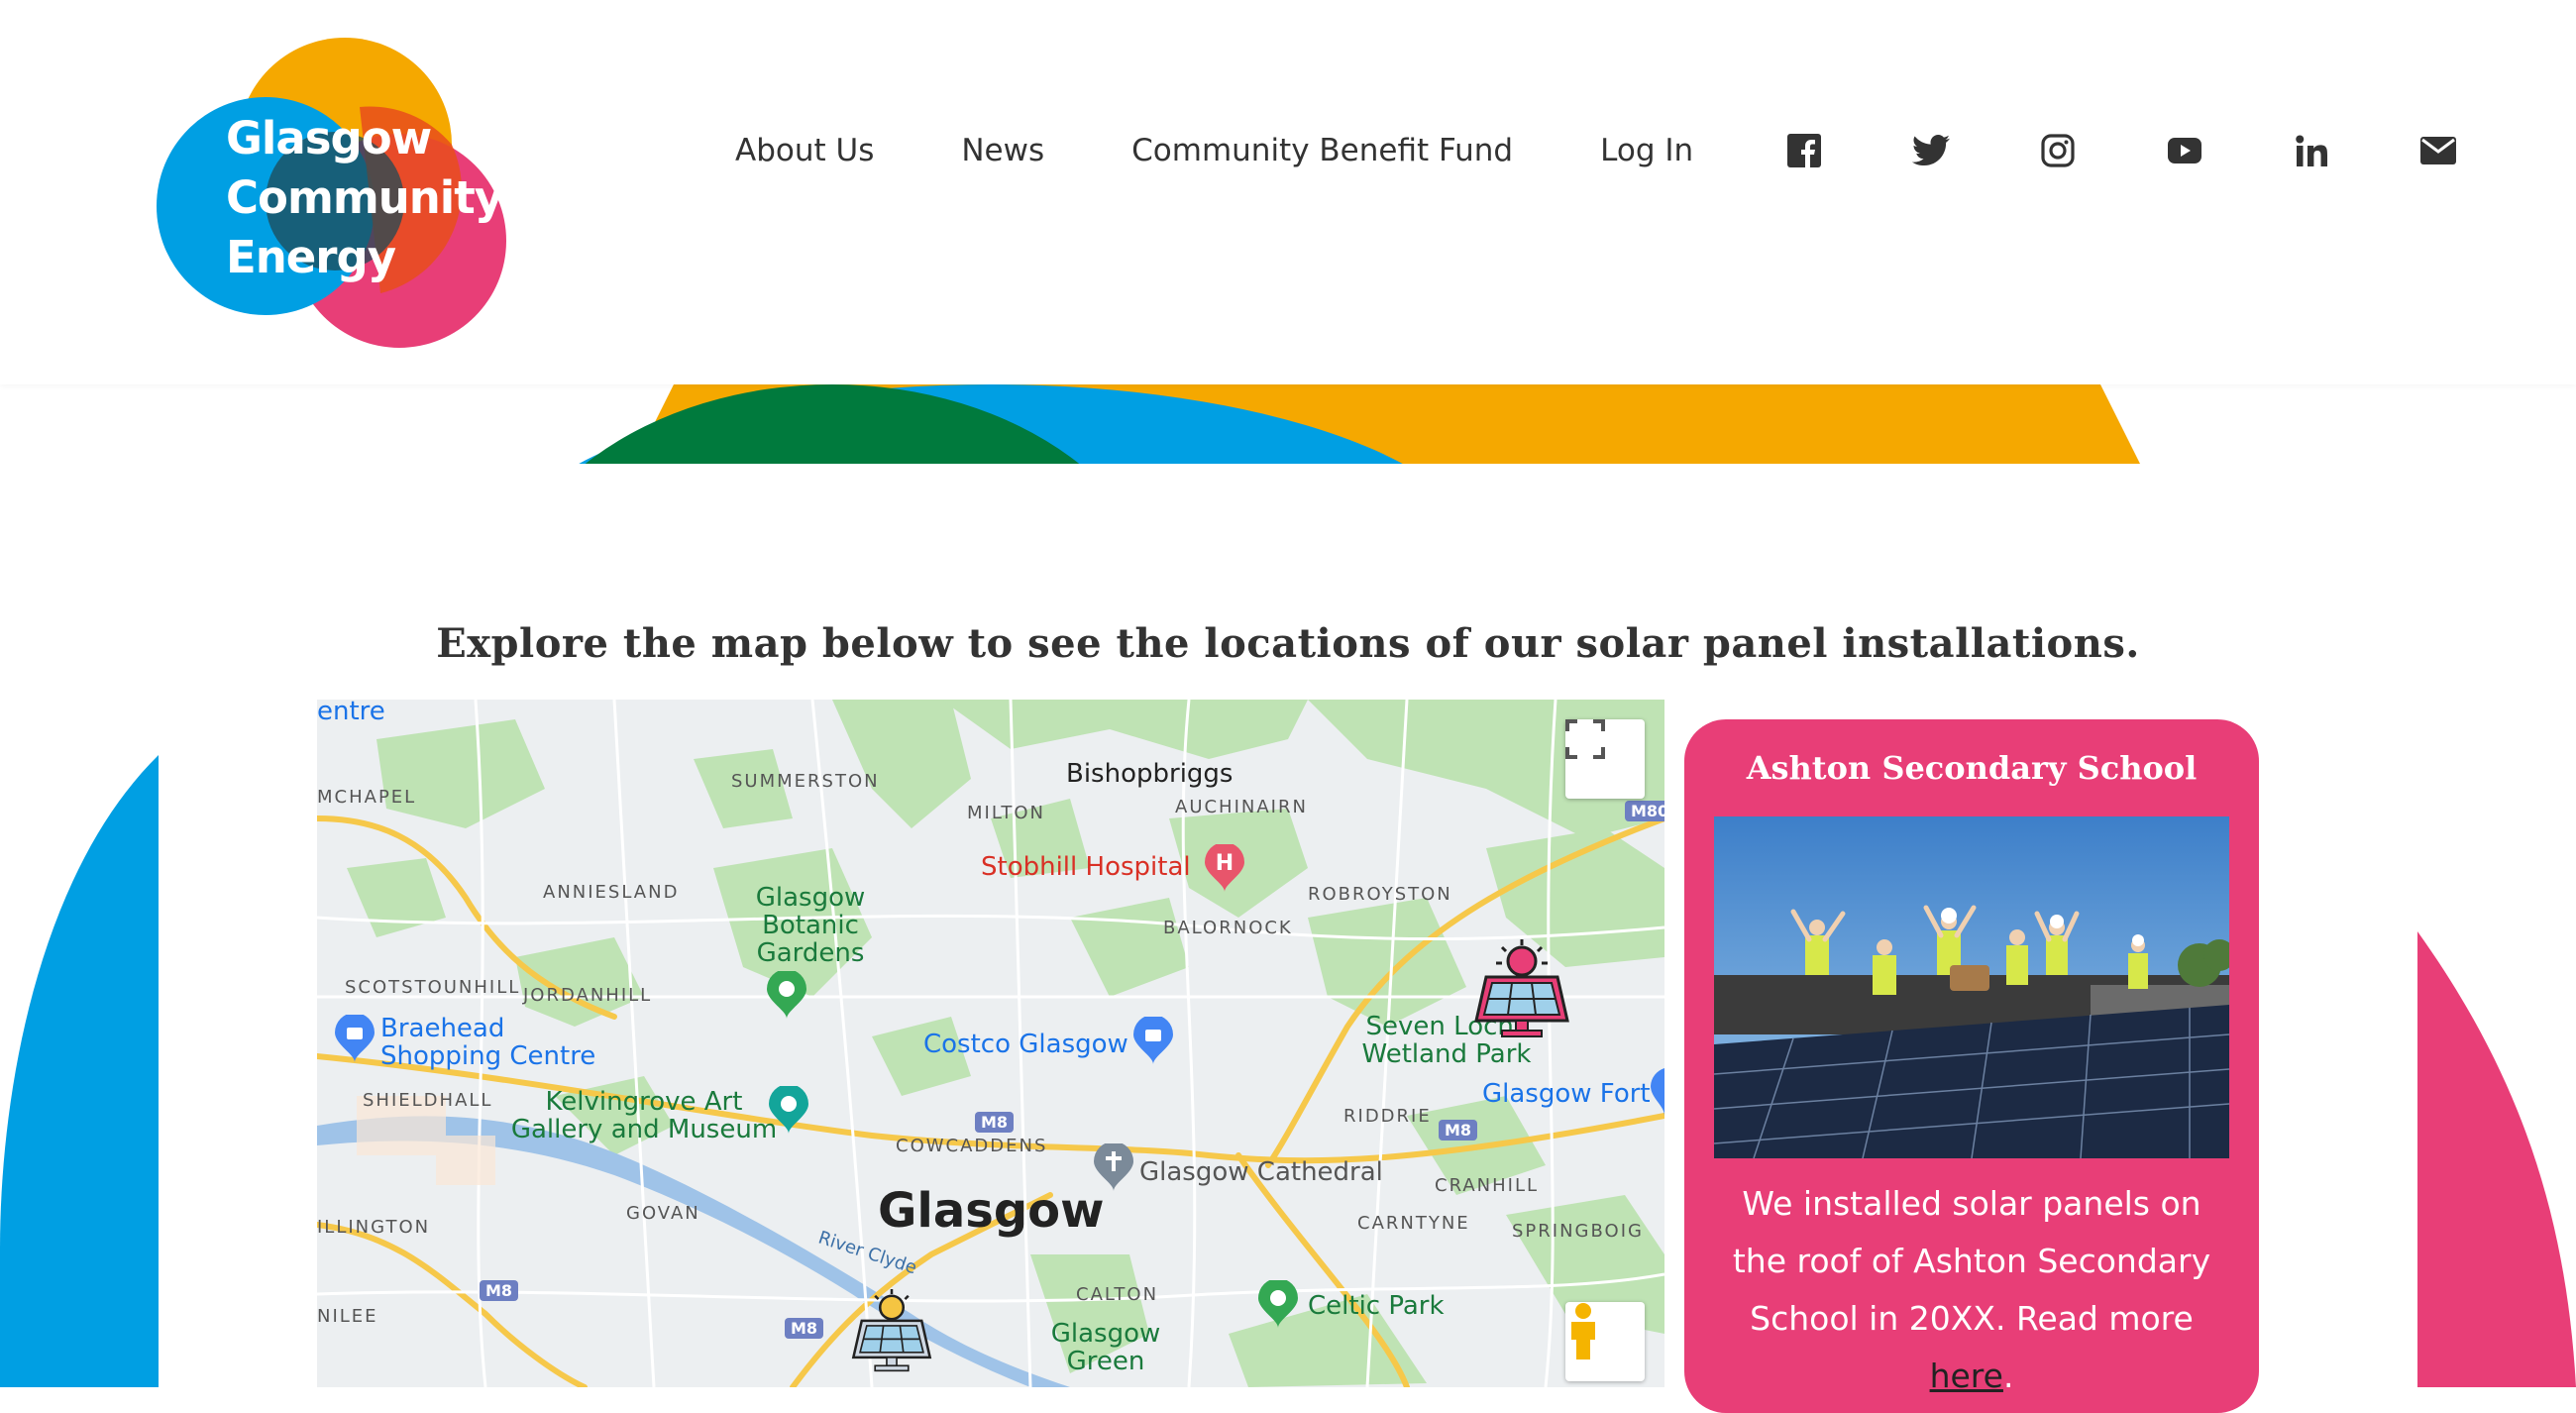 The height and width of the screenshot is (1413, 2576). I want to click on street-view-button, so click(1605, 1342).